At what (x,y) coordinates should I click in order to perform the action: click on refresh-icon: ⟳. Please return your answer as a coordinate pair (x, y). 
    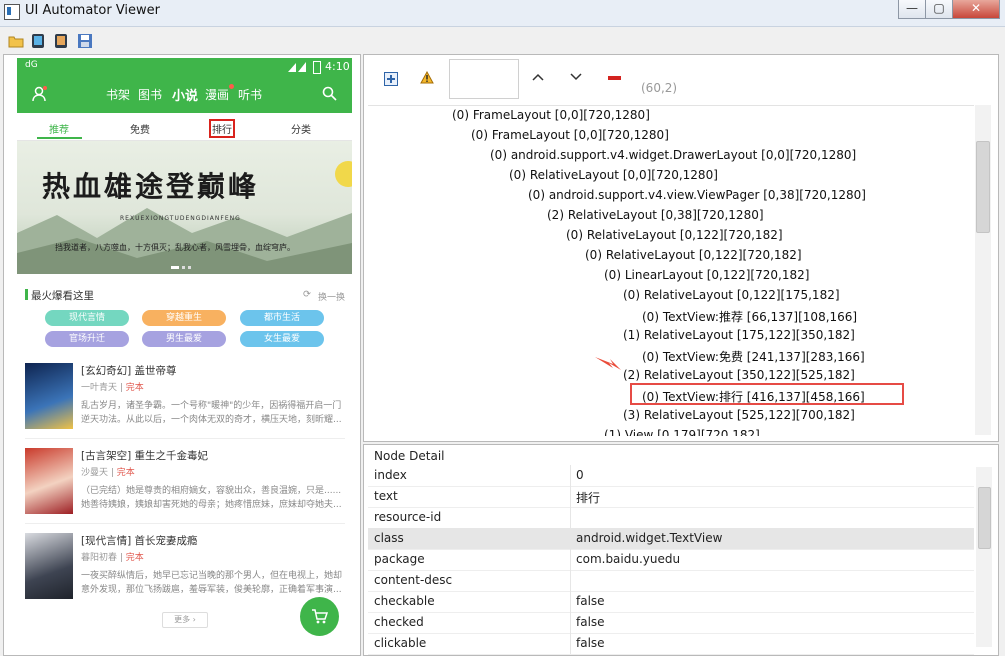
    Looking at the image, I should click on (307, 294).